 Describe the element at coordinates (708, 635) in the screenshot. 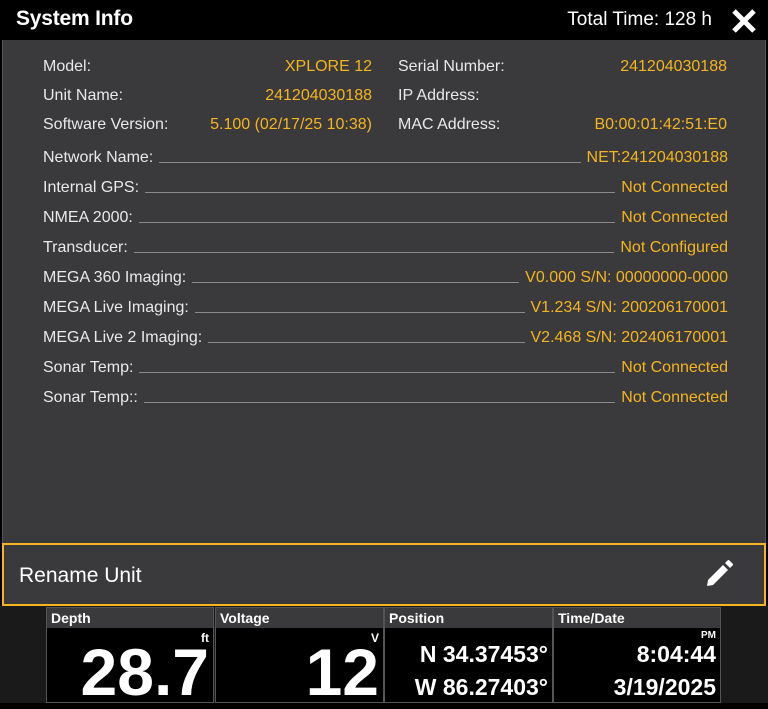

I see `ampm: PM` at that location.